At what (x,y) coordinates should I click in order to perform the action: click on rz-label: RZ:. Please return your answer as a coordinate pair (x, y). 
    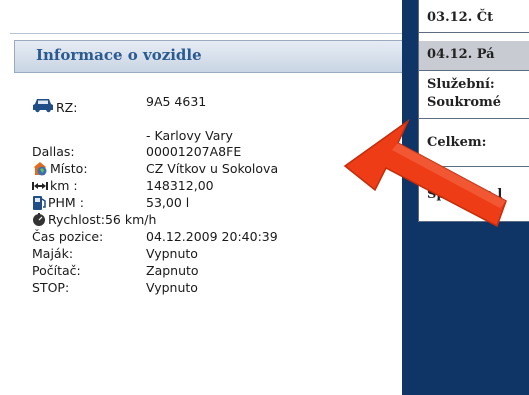
    Looking at the image, I should click on (67, 107).